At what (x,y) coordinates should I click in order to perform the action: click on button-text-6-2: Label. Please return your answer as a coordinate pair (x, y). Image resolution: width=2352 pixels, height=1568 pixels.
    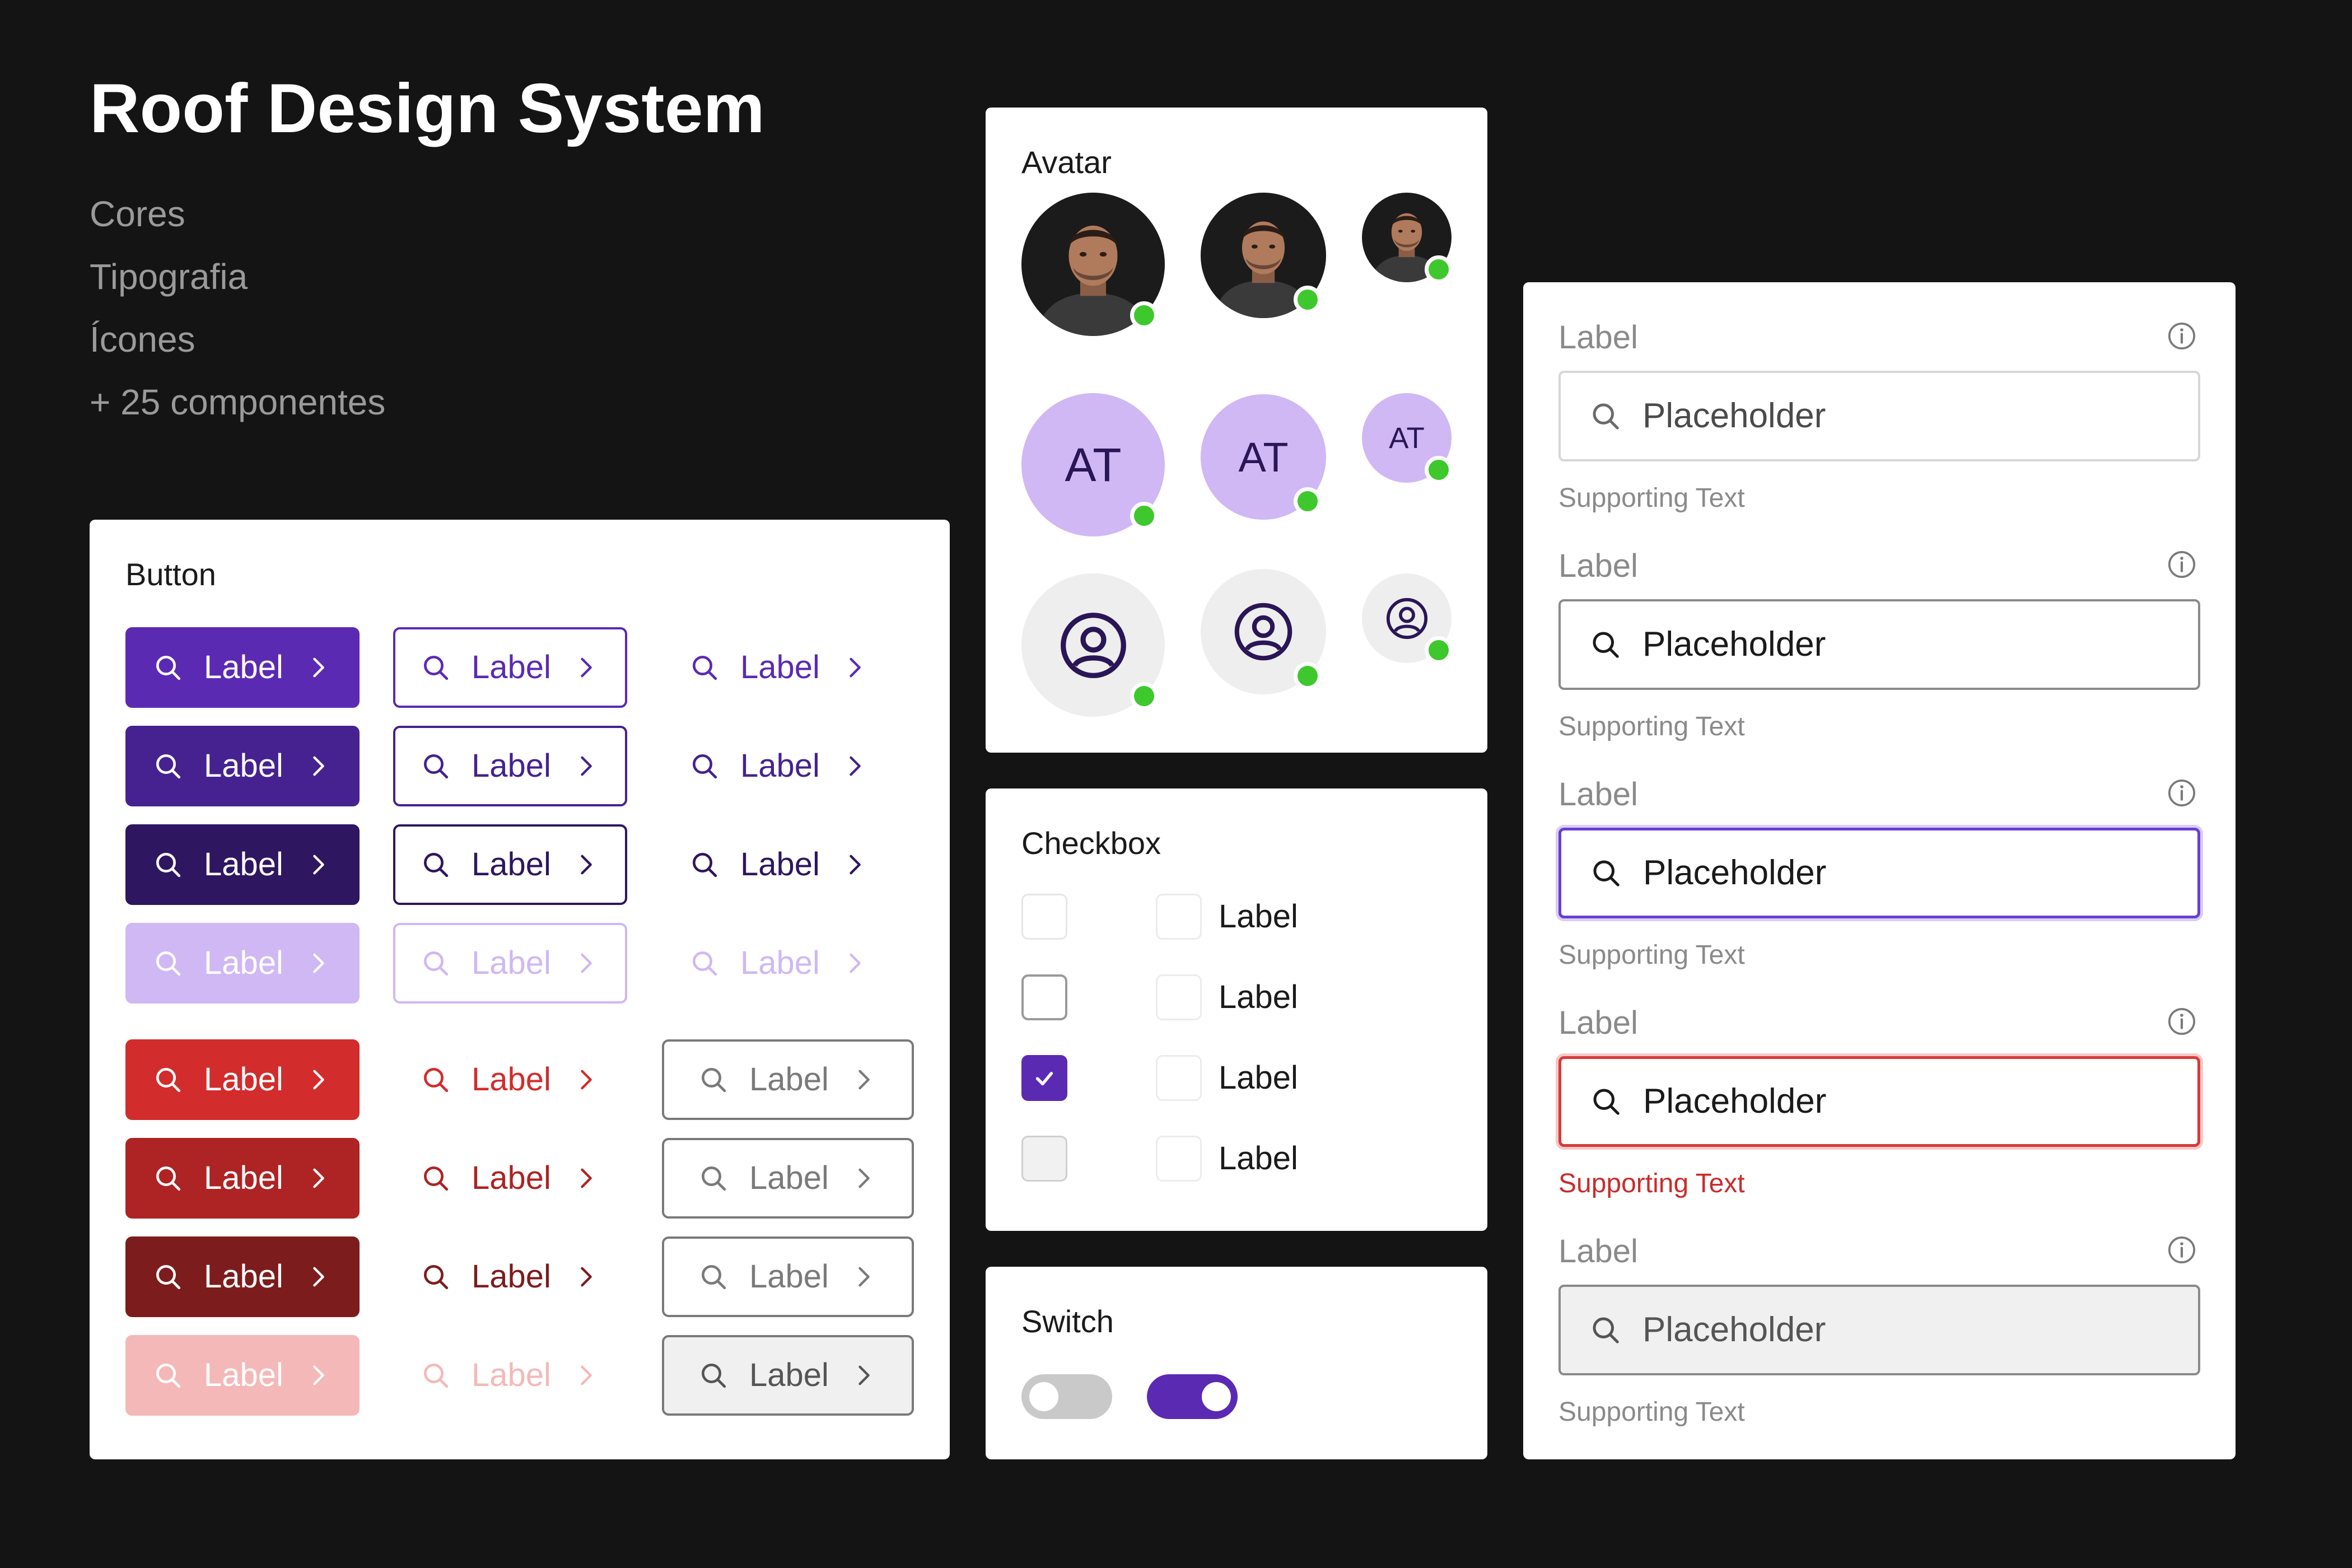
    Looking at the image, I should click on (510, 1179).